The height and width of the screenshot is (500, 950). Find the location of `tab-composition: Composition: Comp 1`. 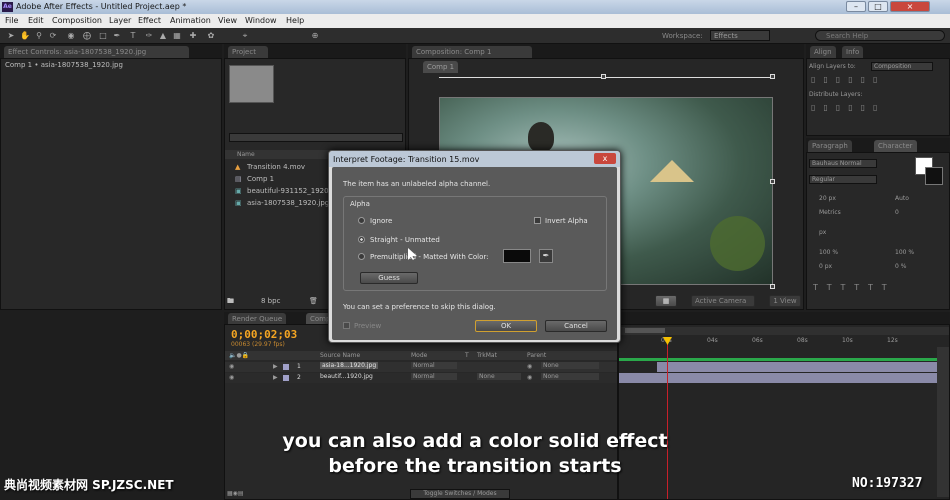

tab-composition: Composition: Comp 1 is located at coordinates (472, 52).